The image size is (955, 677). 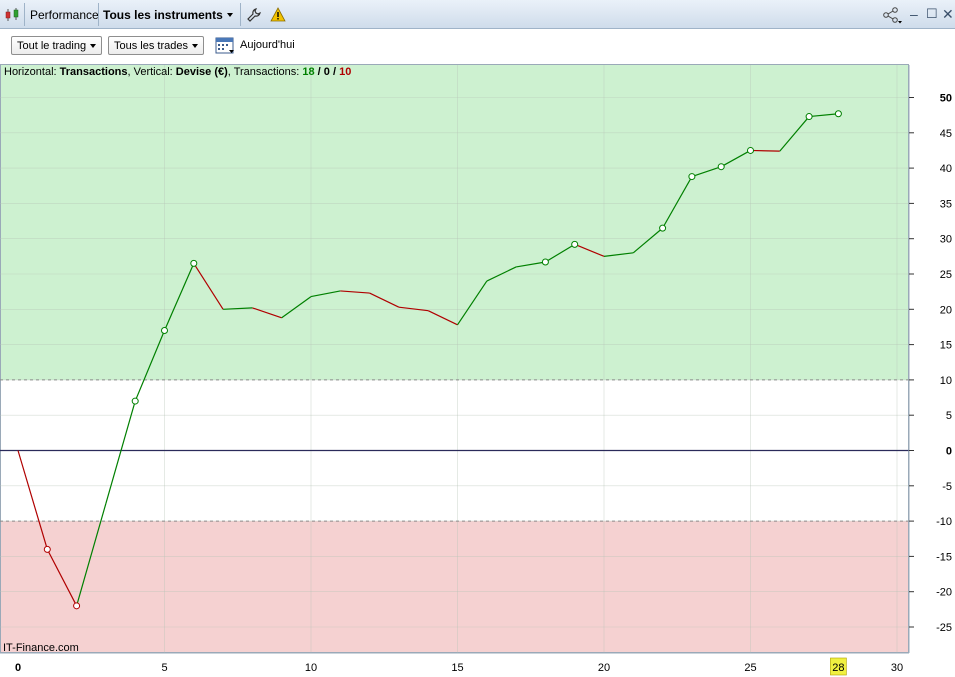 What do you see at coordinates (345, 72) in the screenshot?
I see `losses-count: 10` at bounding box center [345, 72].